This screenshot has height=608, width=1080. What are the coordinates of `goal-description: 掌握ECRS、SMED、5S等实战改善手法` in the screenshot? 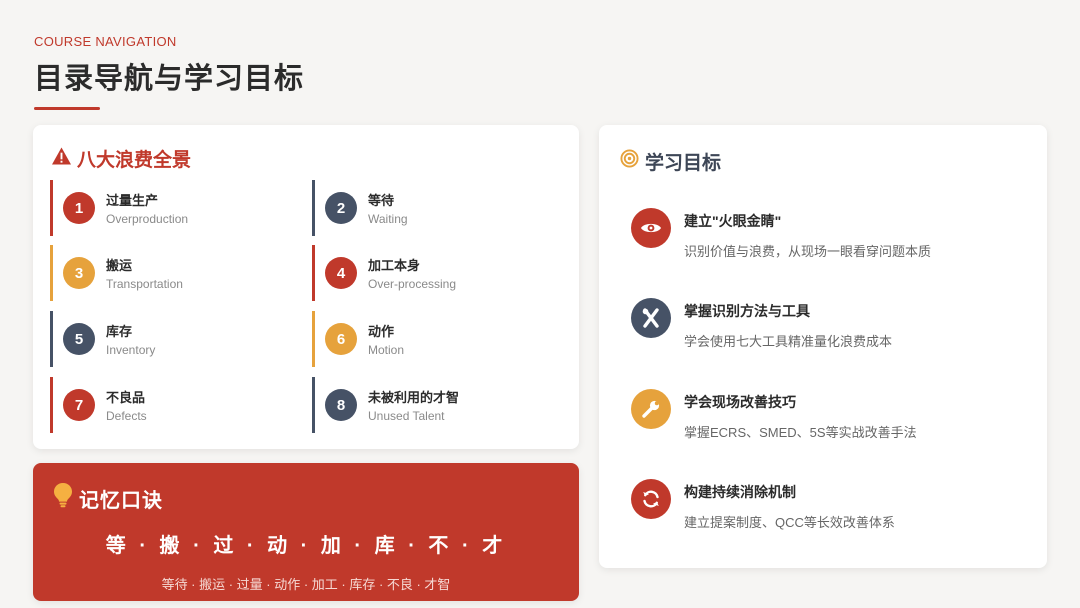 It's located at (800, 432).